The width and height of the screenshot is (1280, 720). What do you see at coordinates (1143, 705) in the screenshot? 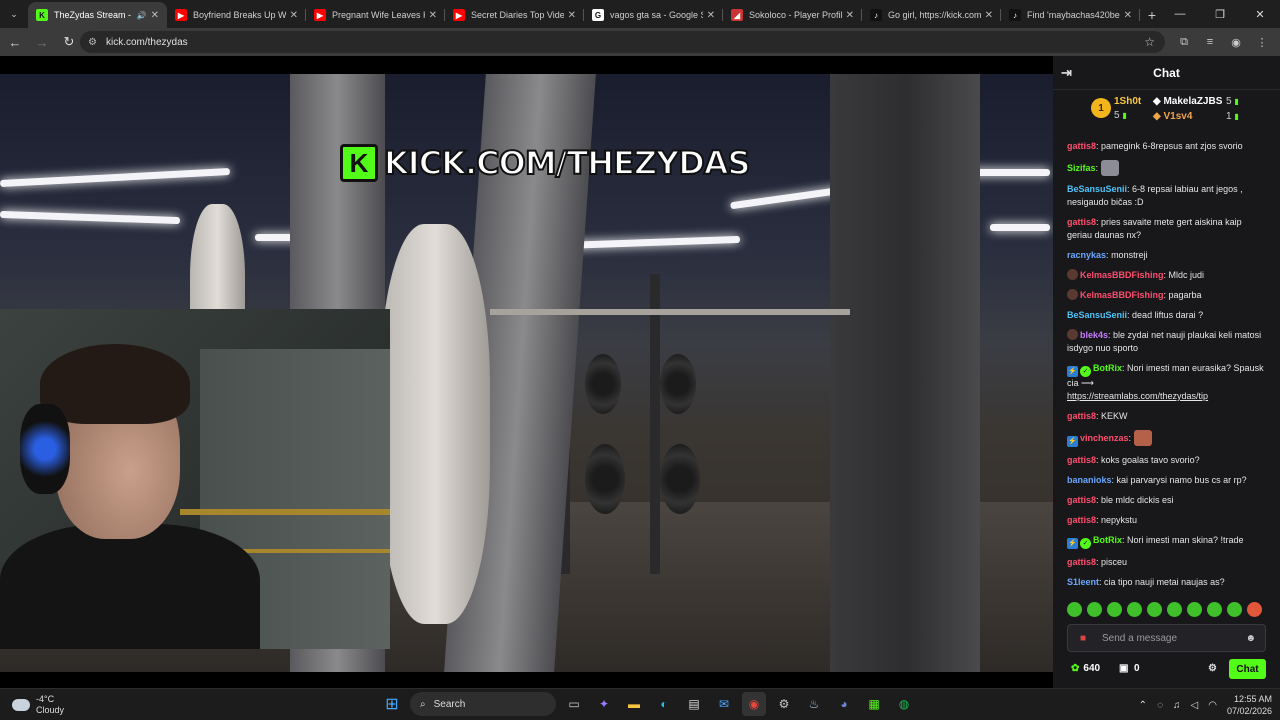
I see `tray-overflow-icon: ⌃` at bounding box center [1143, 705].